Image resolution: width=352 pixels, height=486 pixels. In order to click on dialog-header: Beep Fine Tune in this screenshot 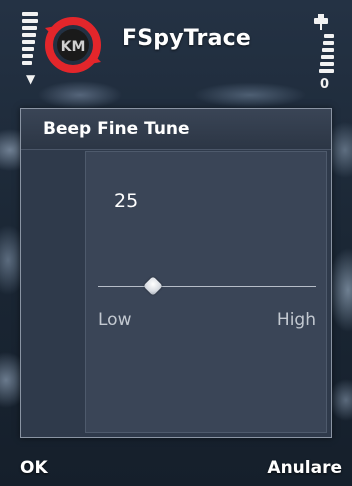, I will do `click(176, 129)`.